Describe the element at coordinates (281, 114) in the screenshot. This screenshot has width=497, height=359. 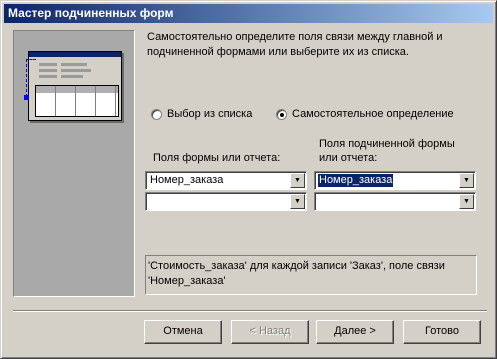
I see `radio-button-checked-icon` at that location.